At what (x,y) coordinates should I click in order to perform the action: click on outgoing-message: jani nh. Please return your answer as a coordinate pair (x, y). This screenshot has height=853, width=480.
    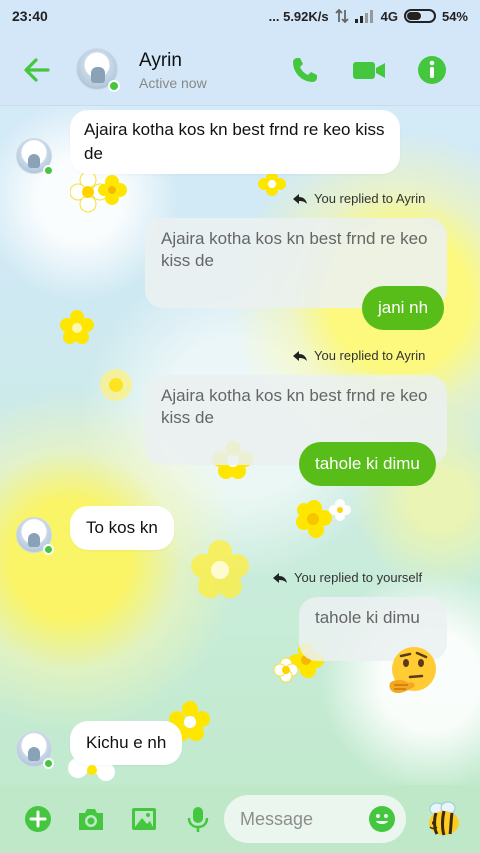
    Looking at the image, I should click on (403, 308).